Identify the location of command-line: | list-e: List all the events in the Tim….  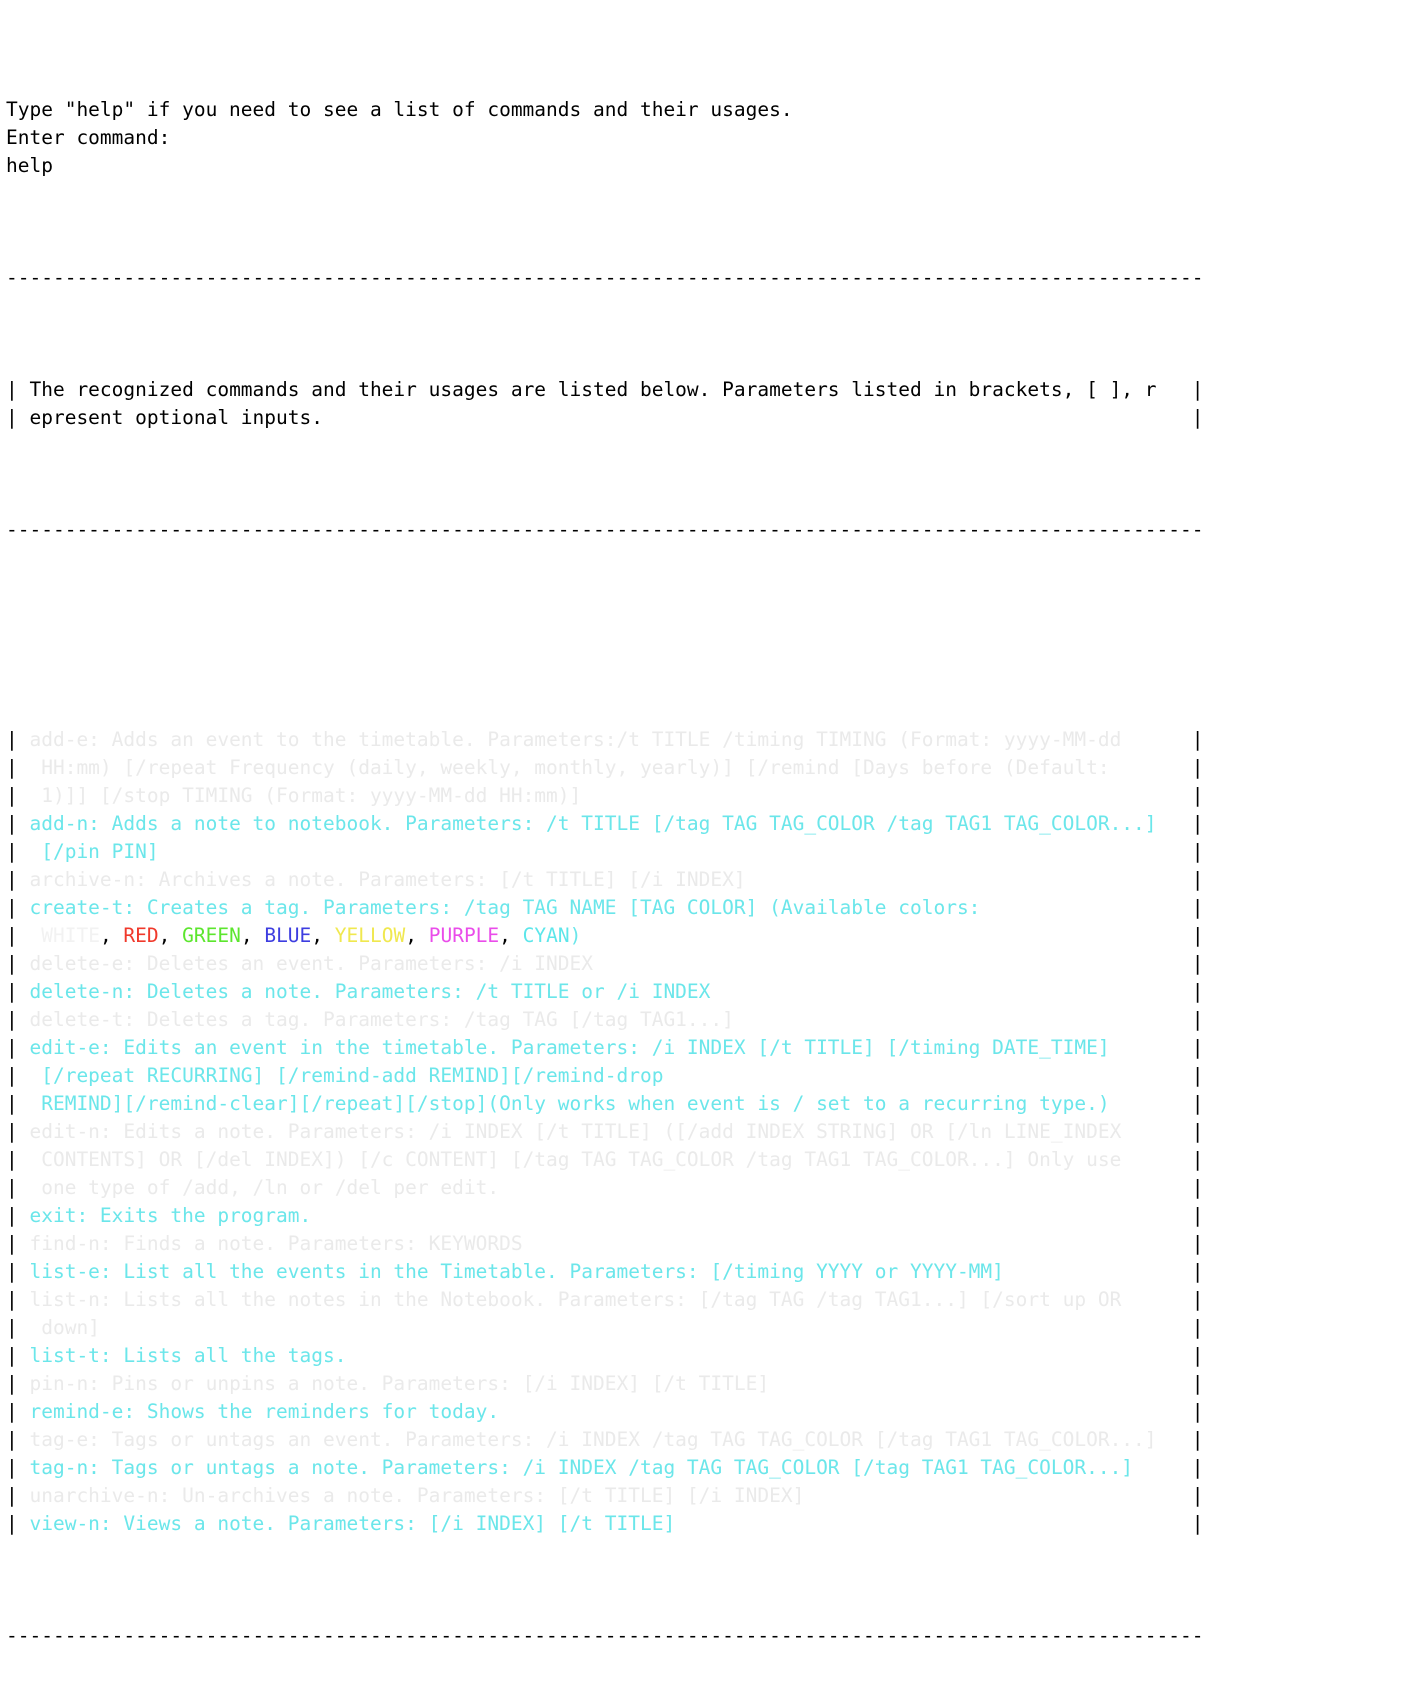
(711, 1272).